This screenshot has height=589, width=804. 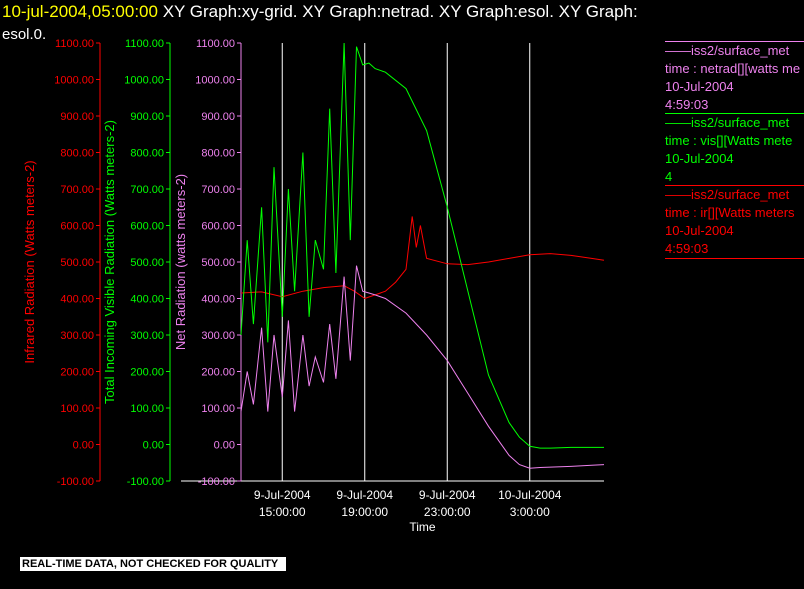 I want to click on legend-var: time : netrad[][watts me, so click(x=733, y=68).